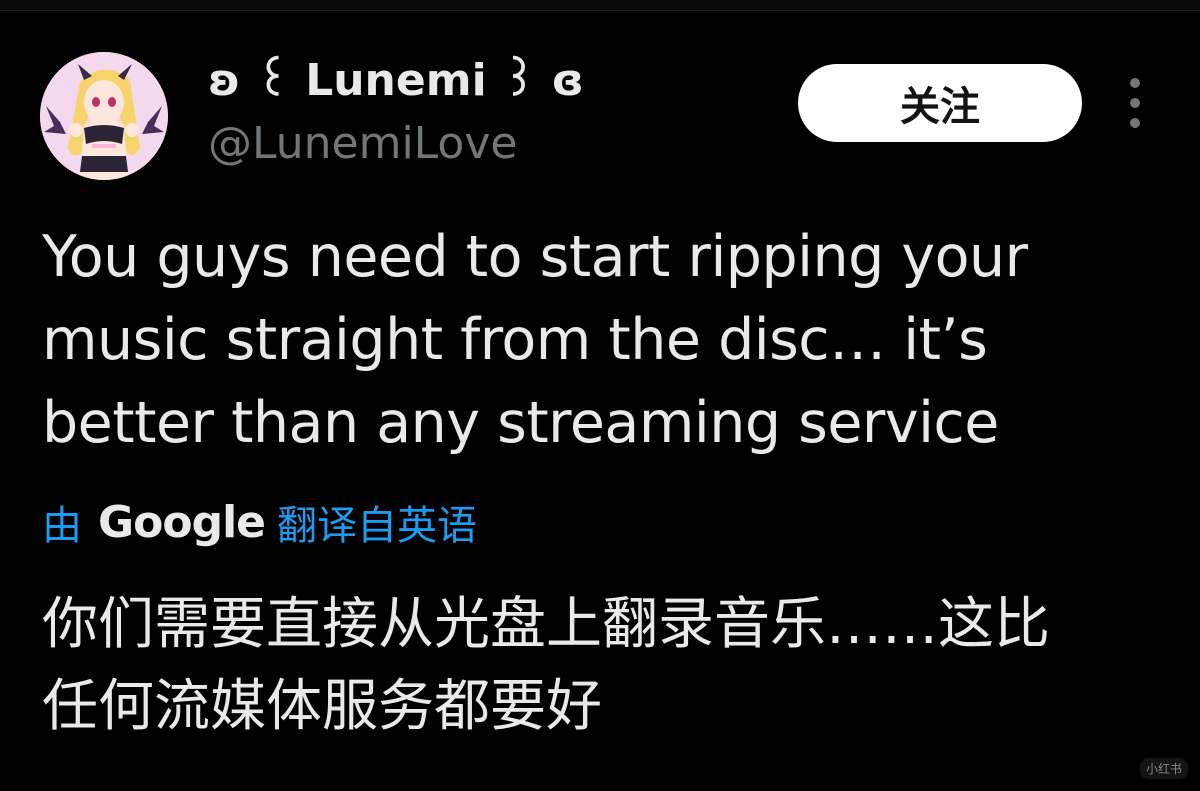 This screenshot has height=791, width=1200. I want to click on anime-avatar-icon, so click(104, 116).